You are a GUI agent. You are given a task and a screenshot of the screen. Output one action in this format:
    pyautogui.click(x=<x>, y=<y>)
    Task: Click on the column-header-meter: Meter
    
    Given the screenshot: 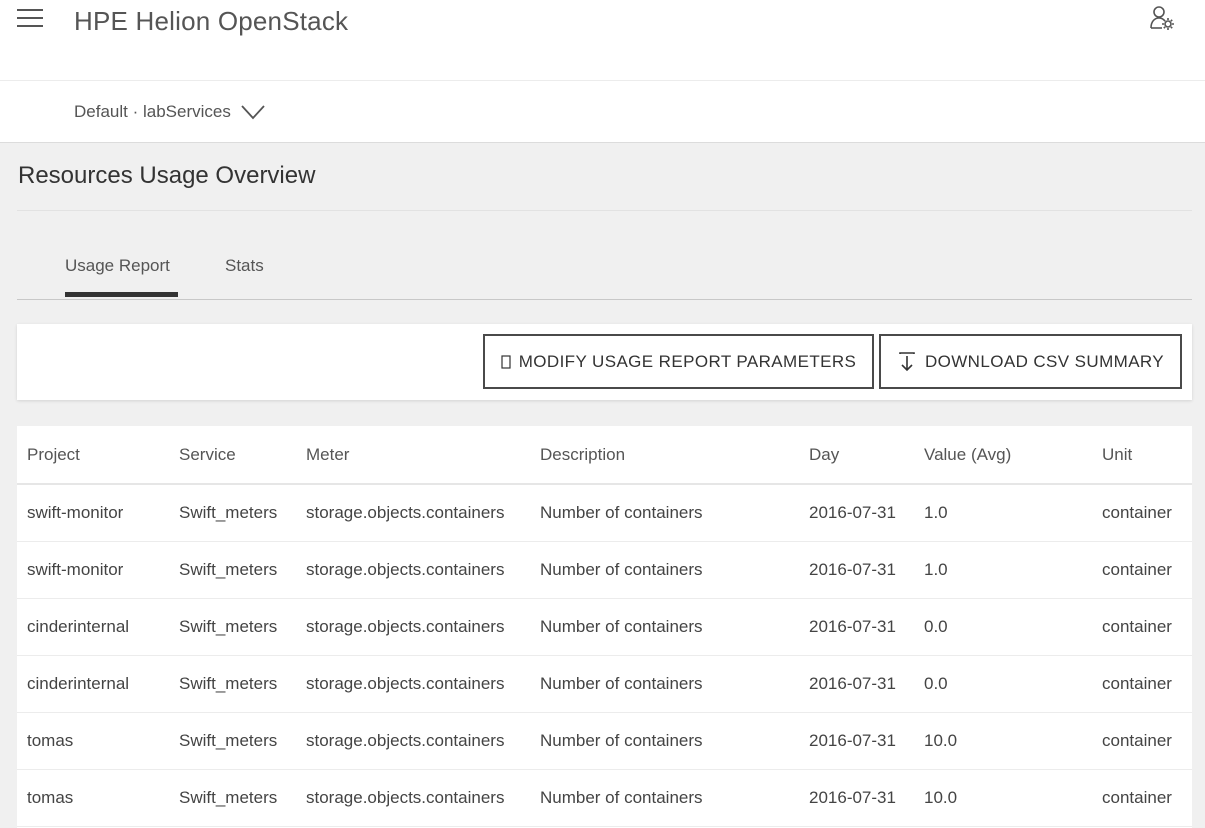 What is the action you would take?
    pyautogui.click(x=413, y=455)
    